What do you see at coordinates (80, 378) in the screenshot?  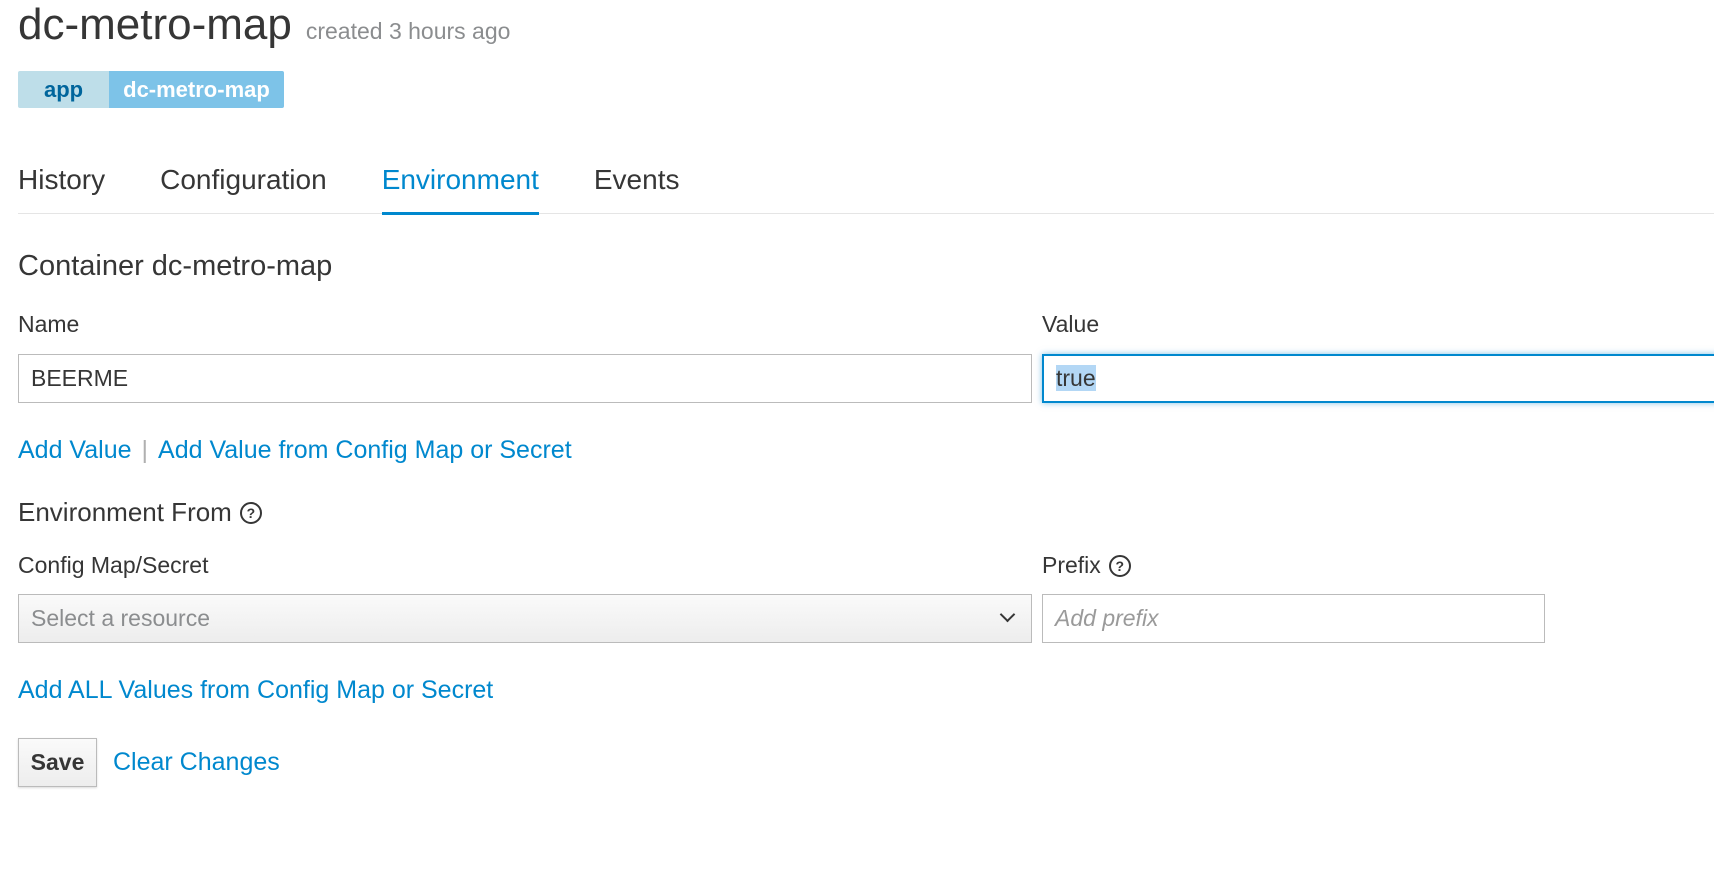 I see `env-name-text: BEERME` at bounding box center [80, 378].